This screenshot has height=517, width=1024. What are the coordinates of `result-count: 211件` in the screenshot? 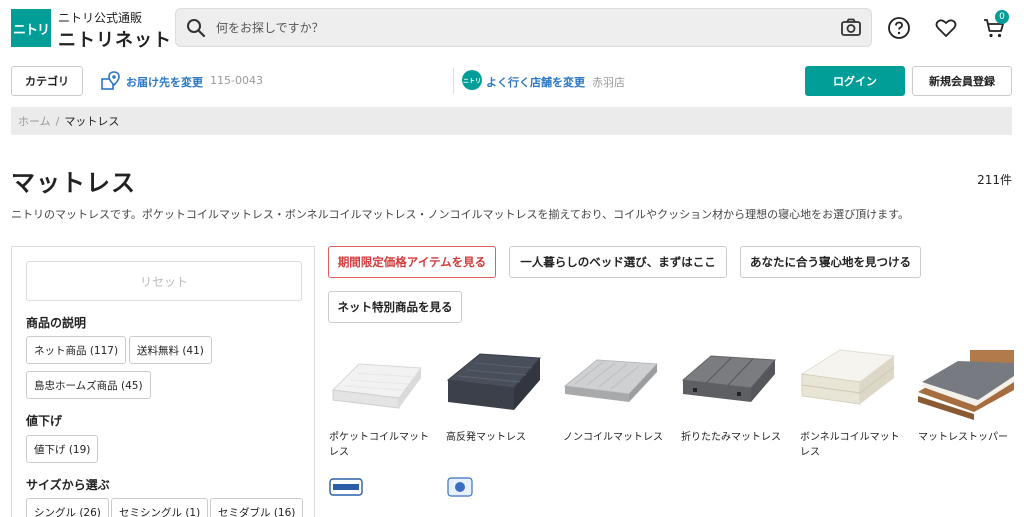 It's located at (994, 180).